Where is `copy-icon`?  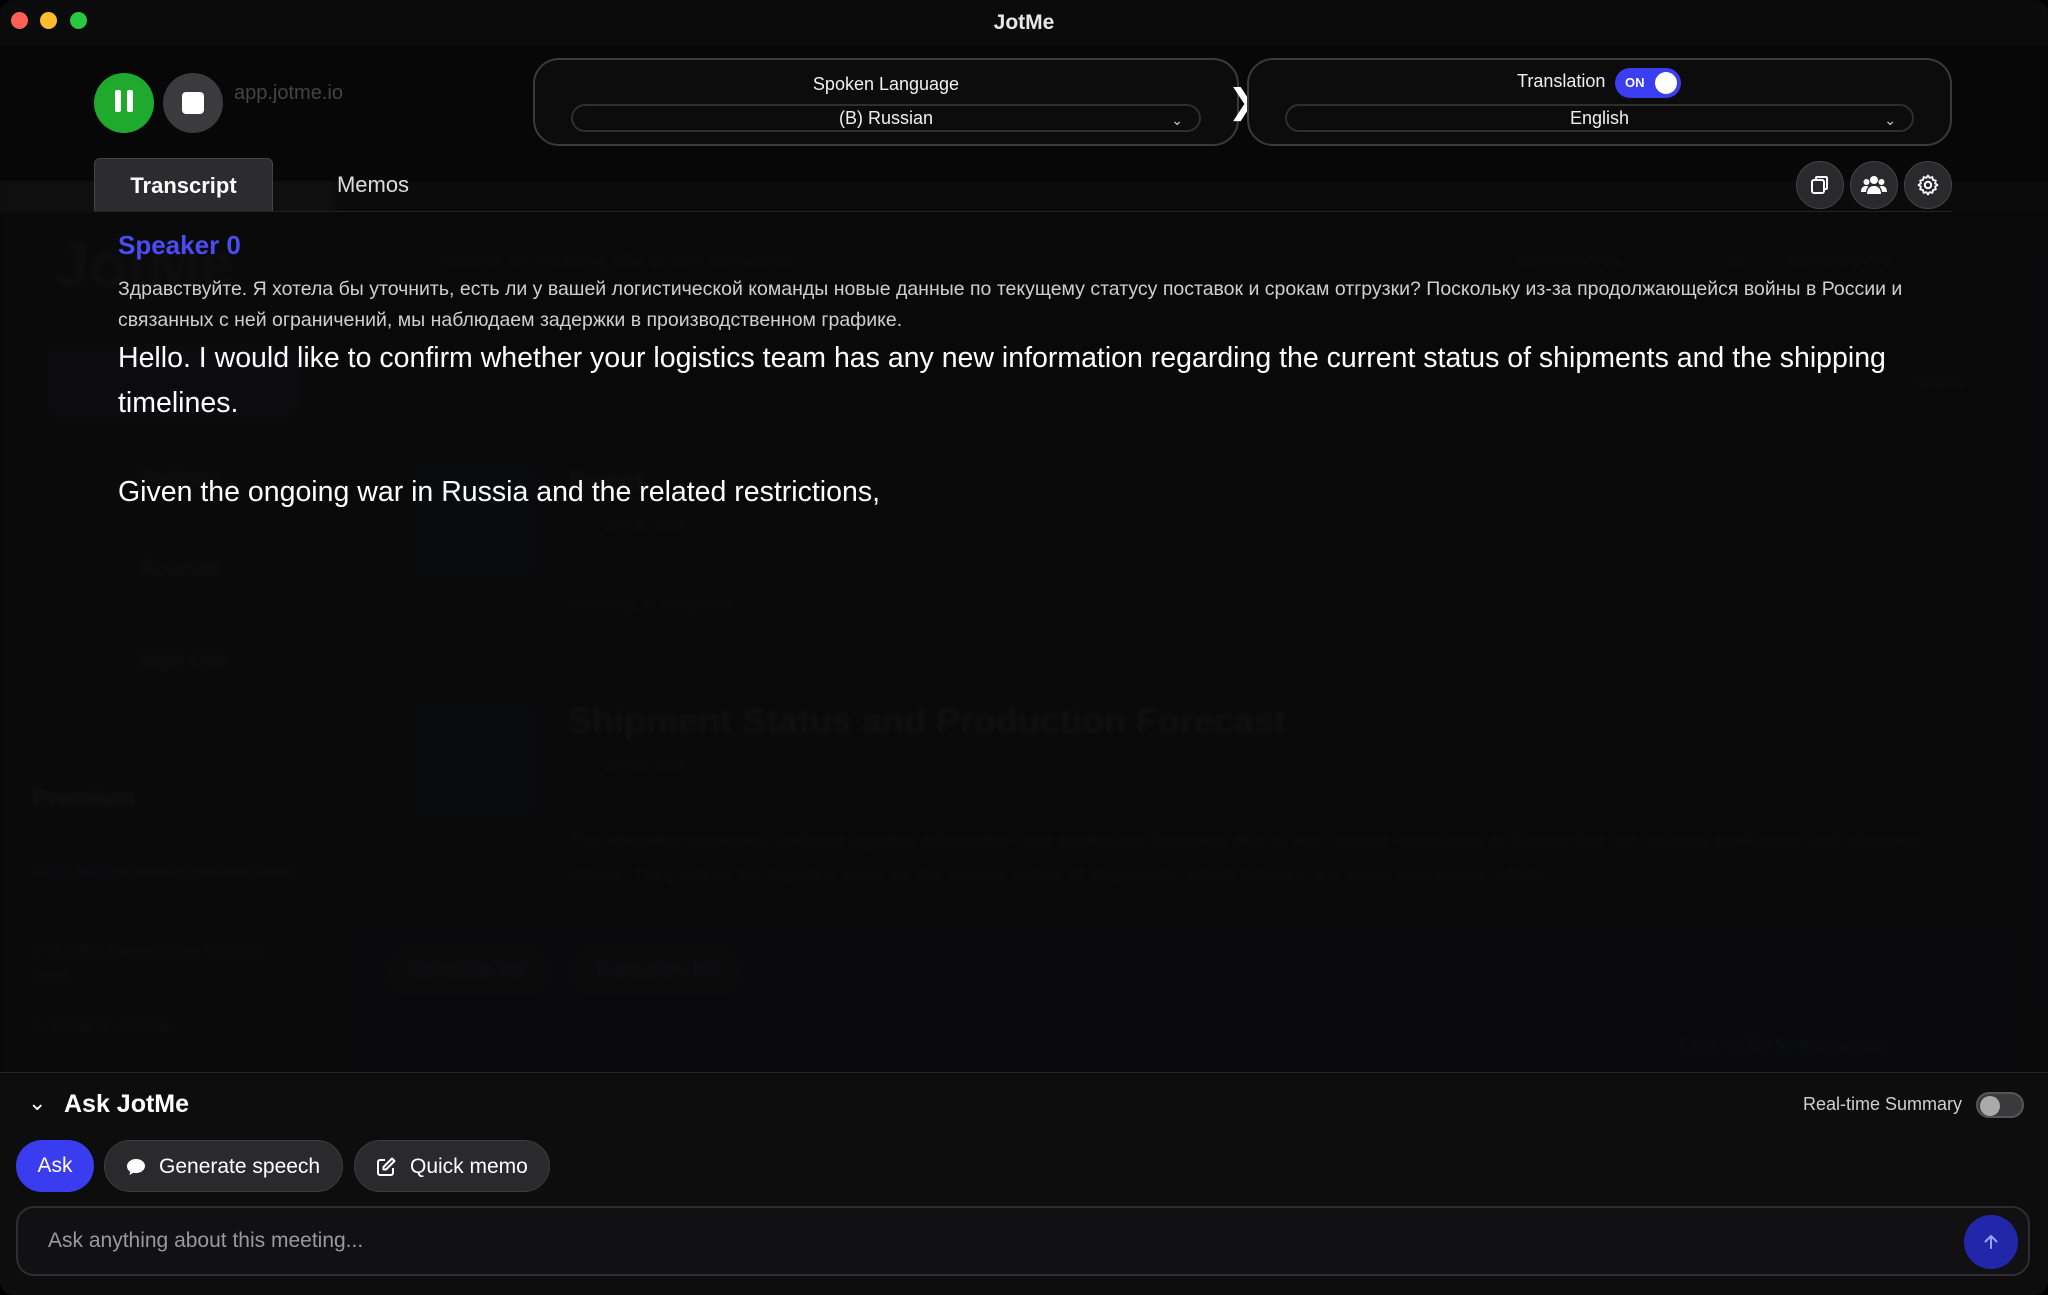 copy-icon is located at coordinates (1819, 185).